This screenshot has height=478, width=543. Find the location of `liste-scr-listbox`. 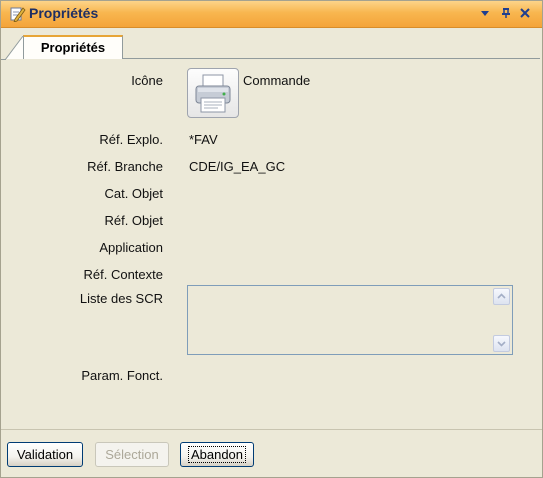

liste-scr-listbox is located at coordinates (350, 320).